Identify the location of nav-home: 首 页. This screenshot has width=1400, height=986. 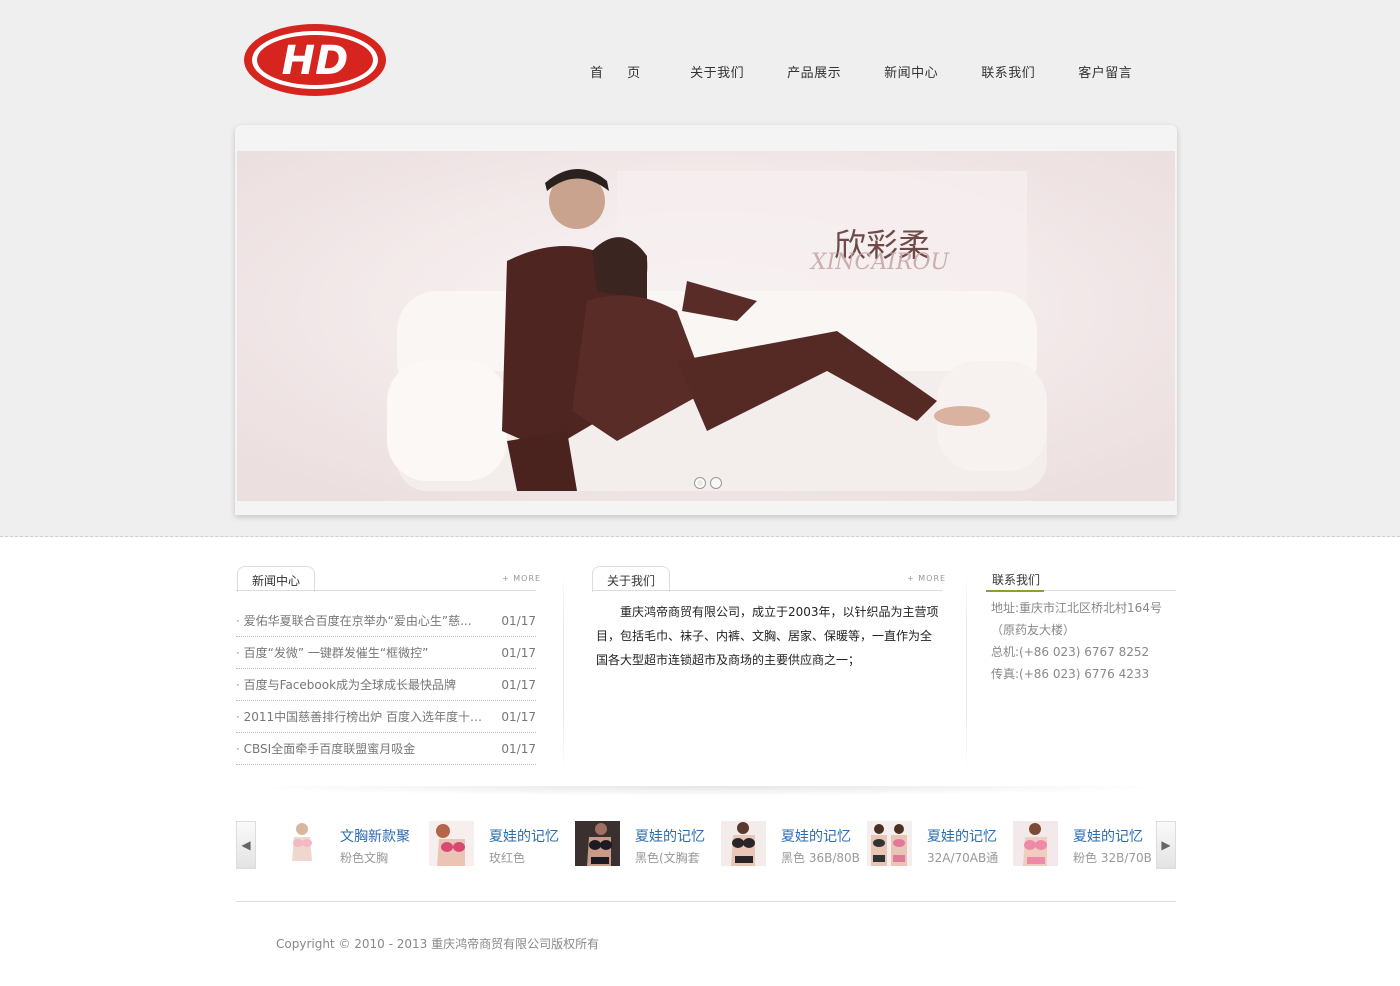
(620, 73).